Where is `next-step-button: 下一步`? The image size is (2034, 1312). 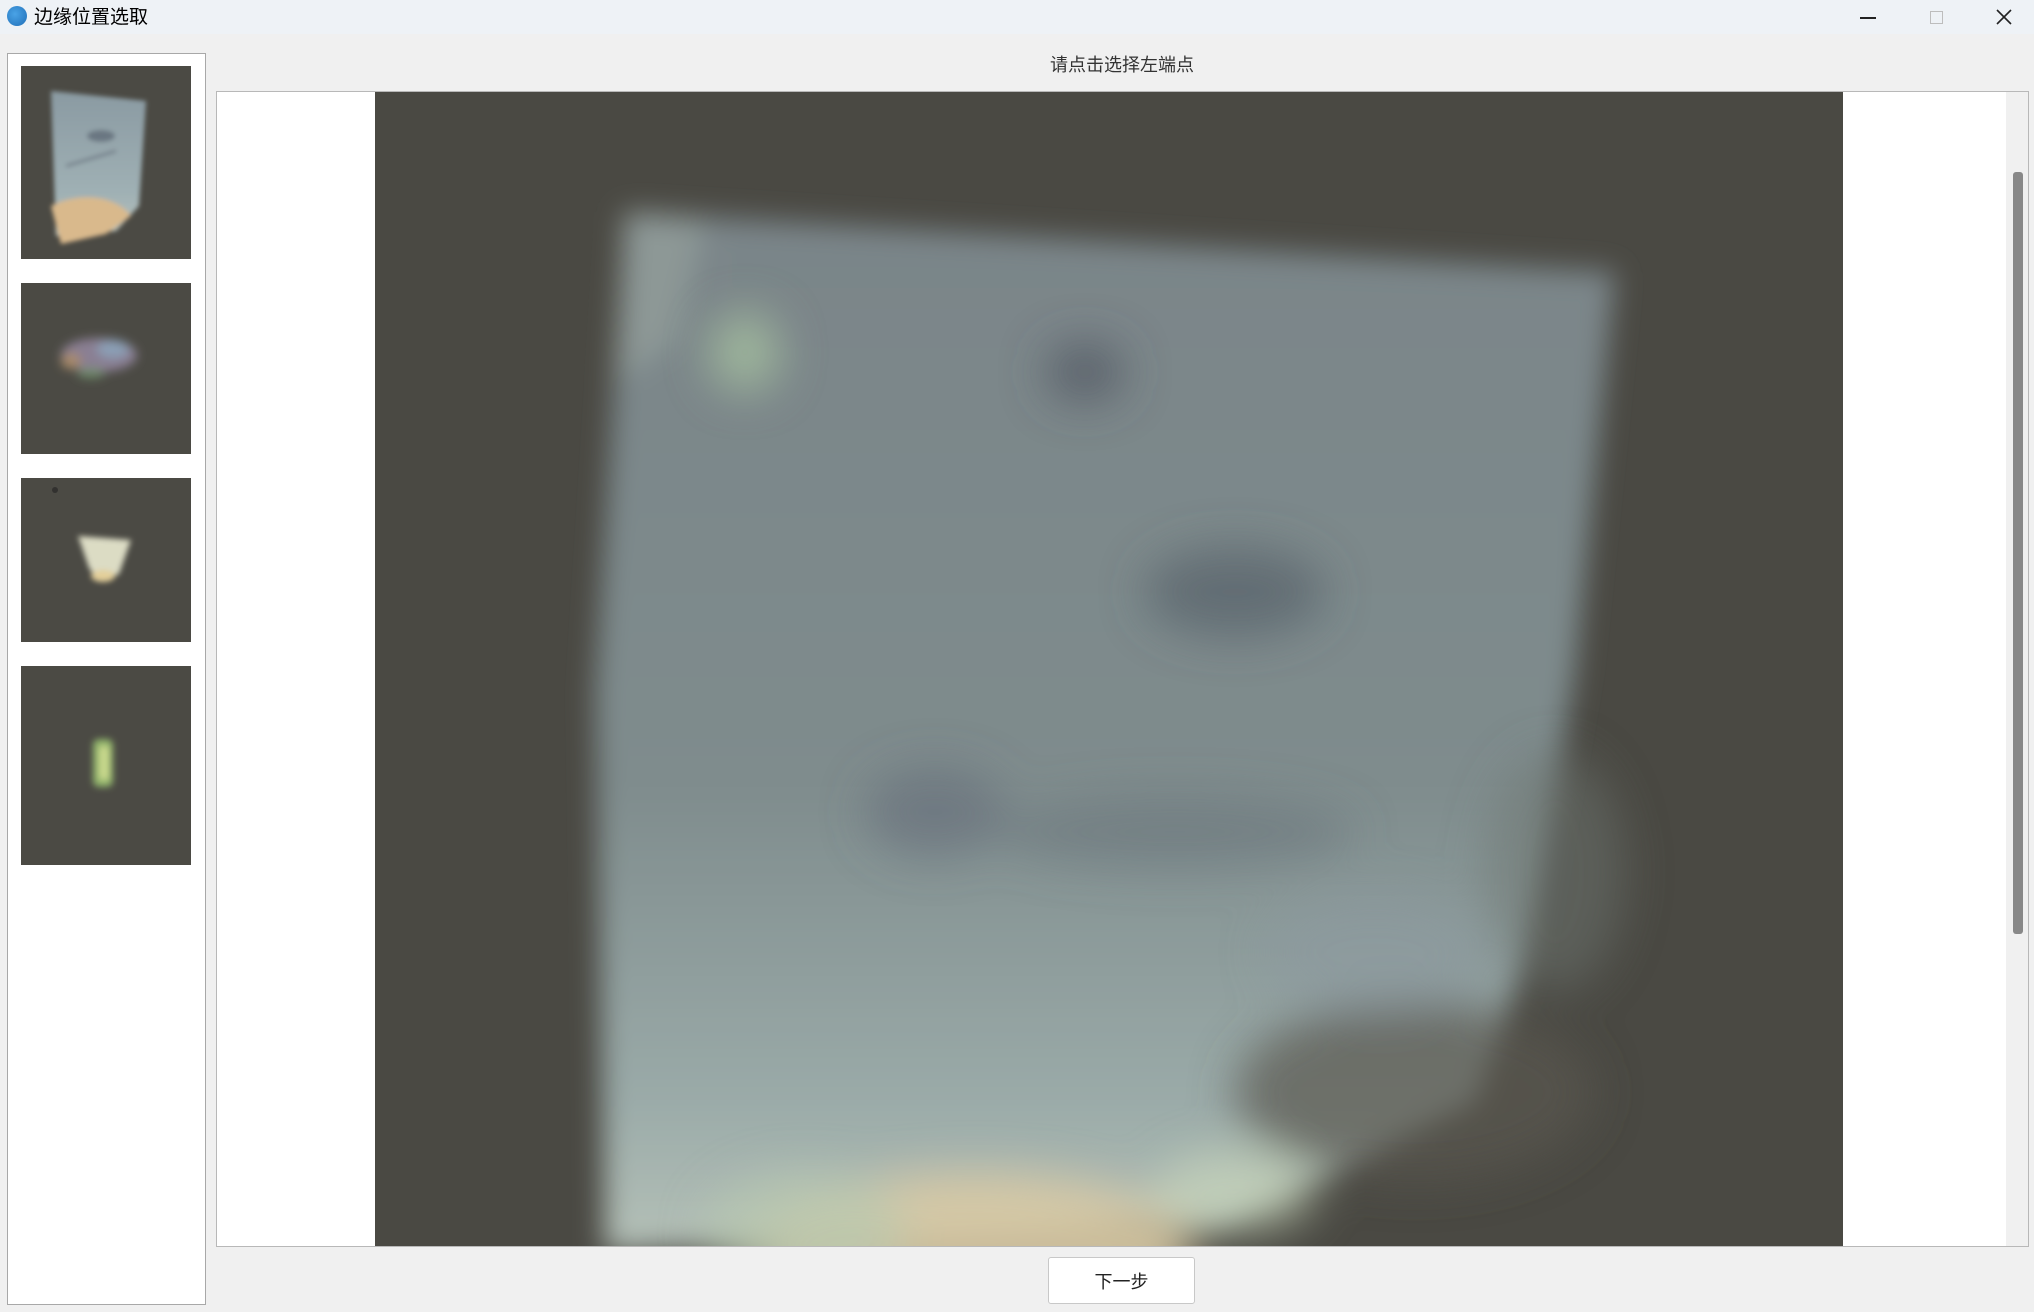
next-step-button: 下一步 is located at coordinates (1121, 1280).